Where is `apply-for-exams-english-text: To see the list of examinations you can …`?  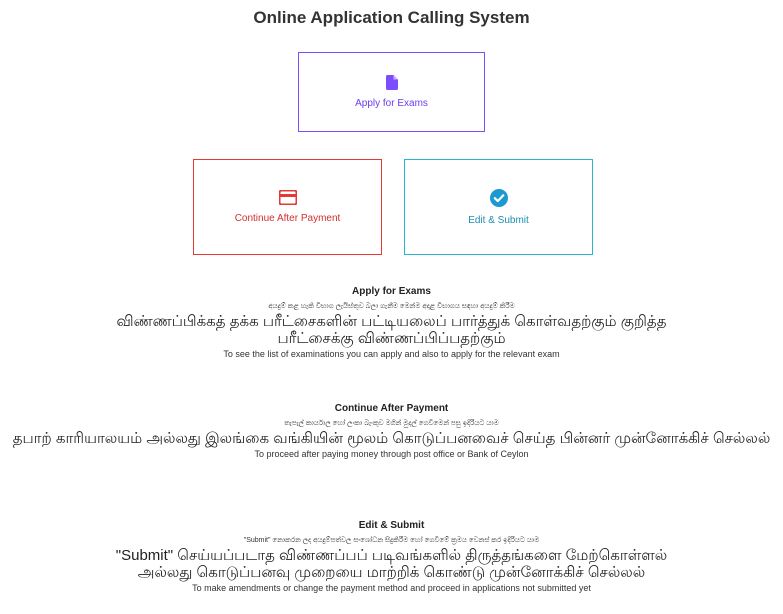 apply-for-exams-english-text: To see the list of examinations you can … is located at coordinates (391, 354).